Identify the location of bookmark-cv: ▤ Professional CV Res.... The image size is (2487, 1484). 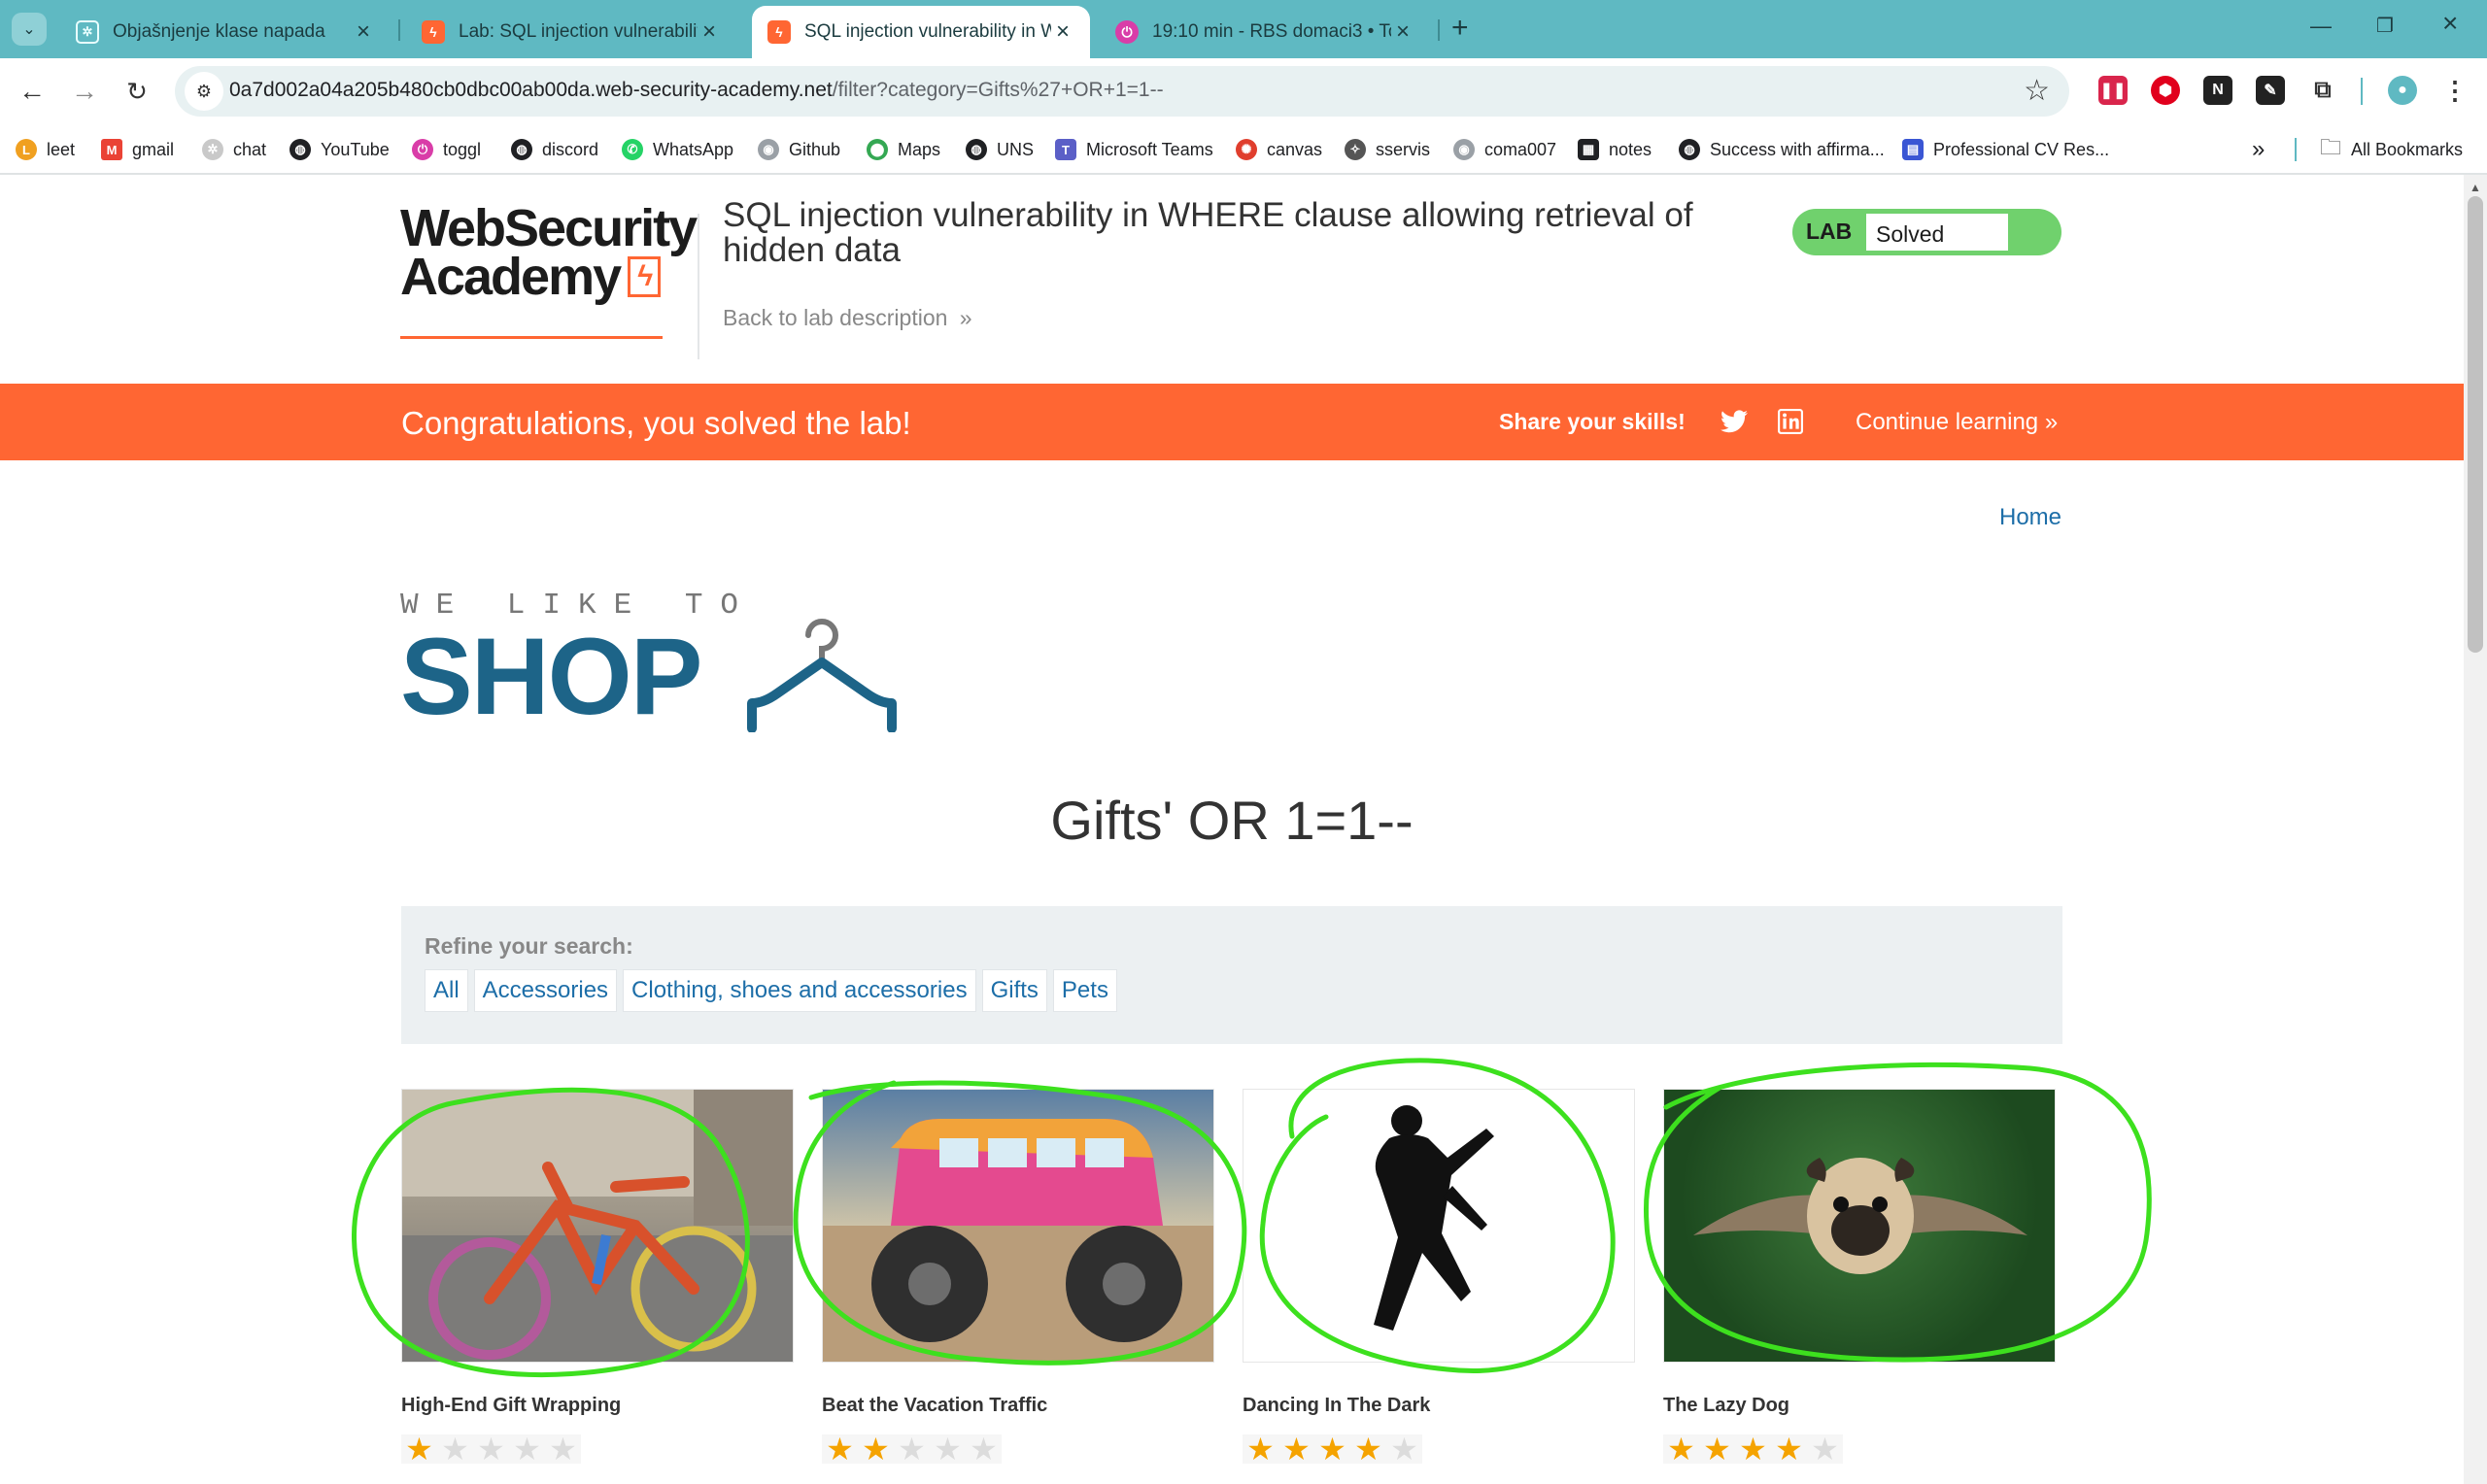
(2005, 149).